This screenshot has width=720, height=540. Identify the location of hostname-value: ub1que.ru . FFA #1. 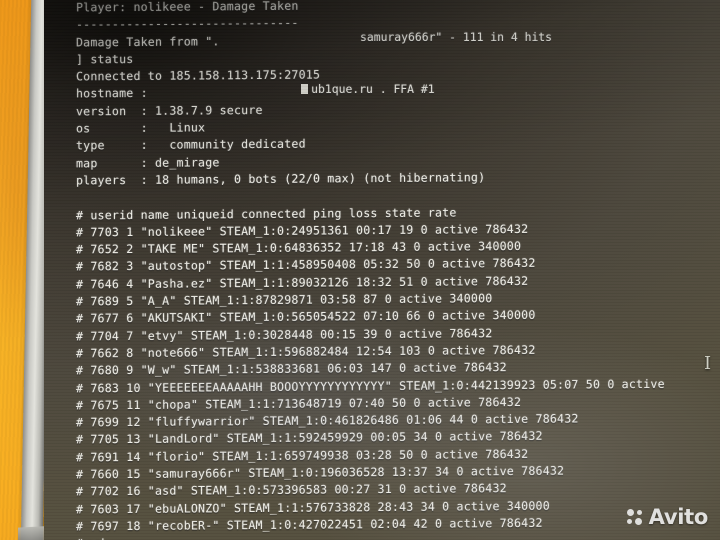
(373, 89).